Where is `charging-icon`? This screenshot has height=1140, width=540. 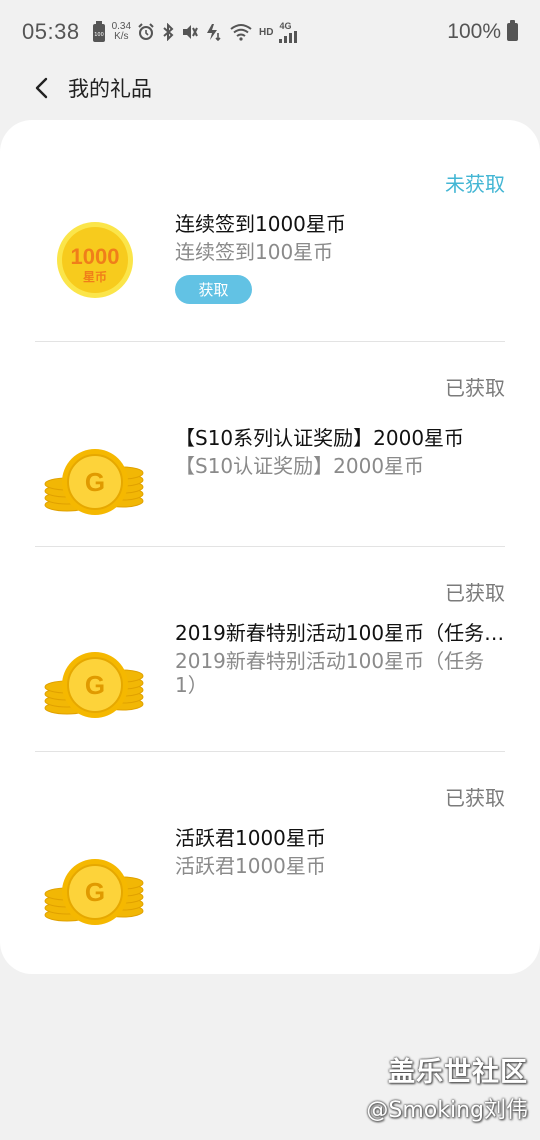 charging-icon is located at coordinates (214, 32).